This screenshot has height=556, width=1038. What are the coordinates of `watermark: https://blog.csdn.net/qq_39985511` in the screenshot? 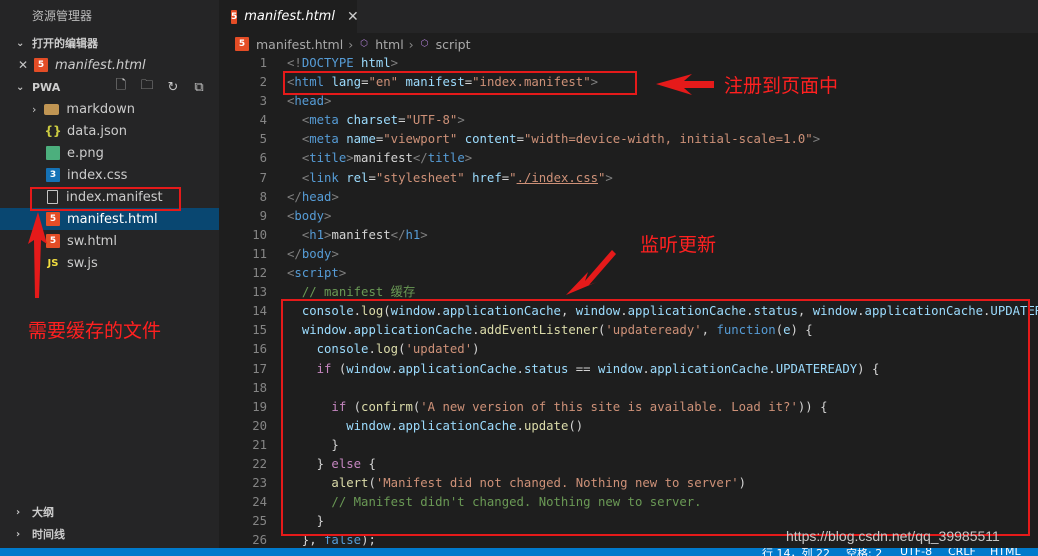 It's located at (893, 536).